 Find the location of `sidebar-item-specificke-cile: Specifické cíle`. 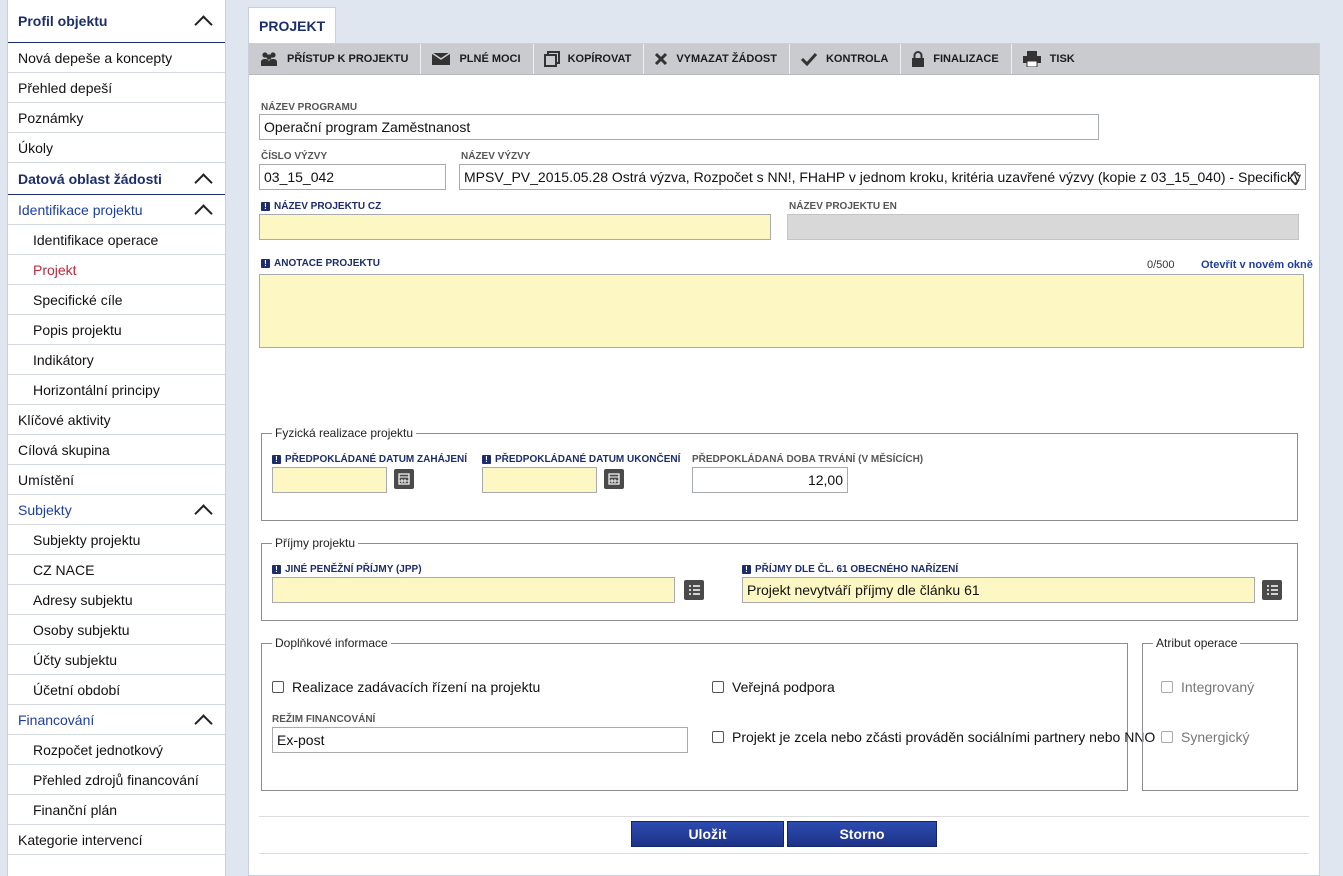

sidebar-item-specificke-cile: Specifické cíle is located at coordinates (116, 300).